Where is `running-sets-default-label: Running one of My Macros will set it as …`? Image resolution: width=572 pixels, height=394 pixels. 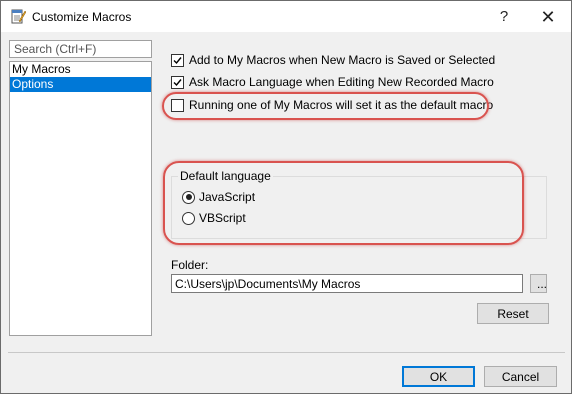
running-sets-default-label: Running one of My Macros will set it as … is located at coordinates (341, 105).